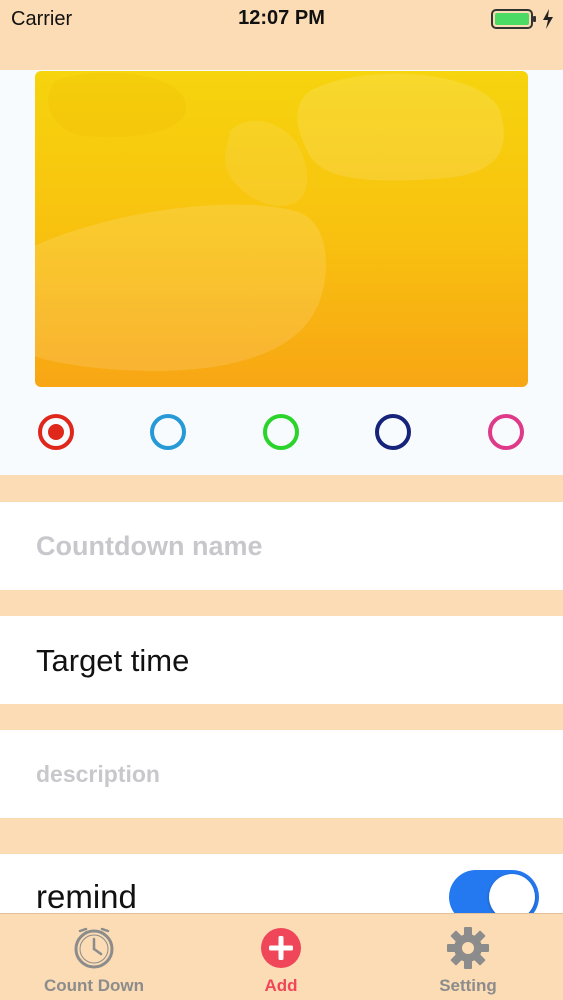 This screenshot has width=563, height=1000. I want to click on color-option-pink, so click(506, 432).